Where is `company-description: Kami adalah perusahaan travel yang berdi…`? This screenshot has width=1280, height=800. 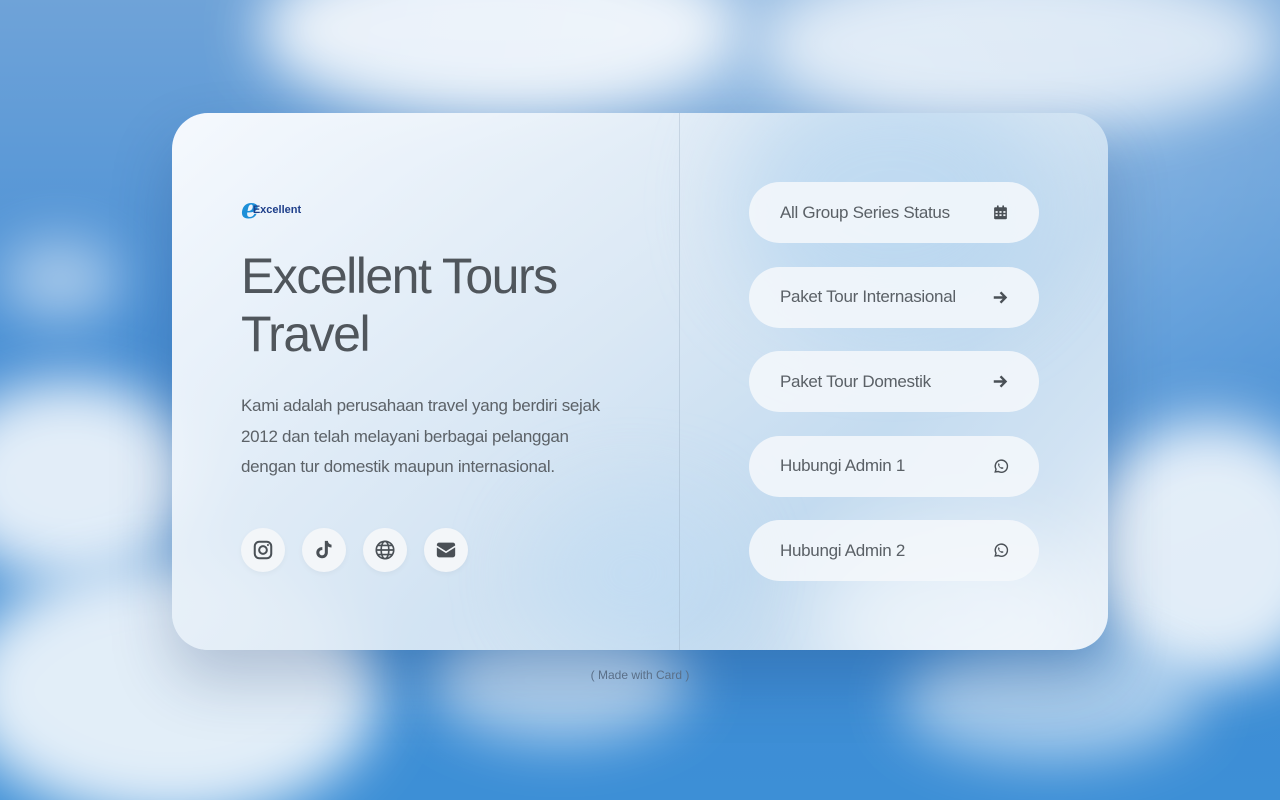
company-description: Kami adalah perusahaan travel yang berdi… is located at coordinates (420, 436).